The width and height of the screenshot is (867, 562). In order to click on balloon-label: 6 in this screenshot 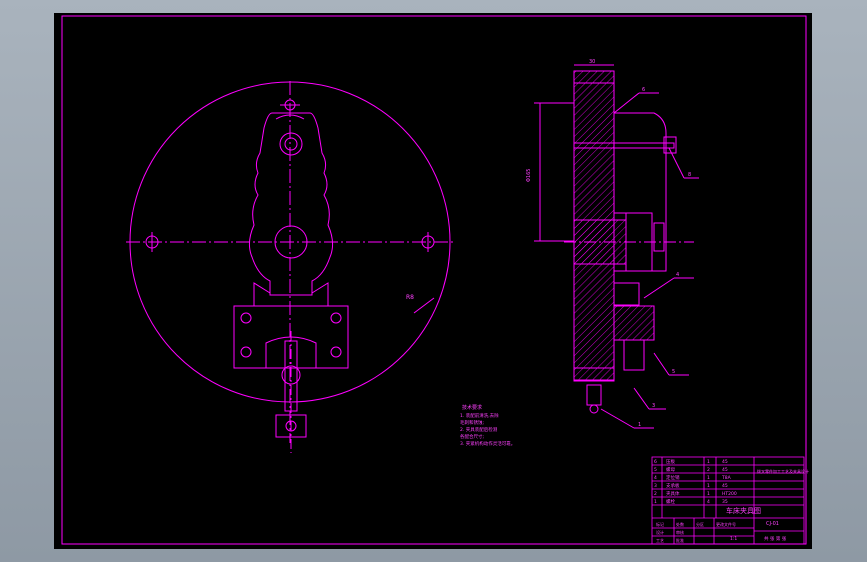, I will do `click(643, 90)`.